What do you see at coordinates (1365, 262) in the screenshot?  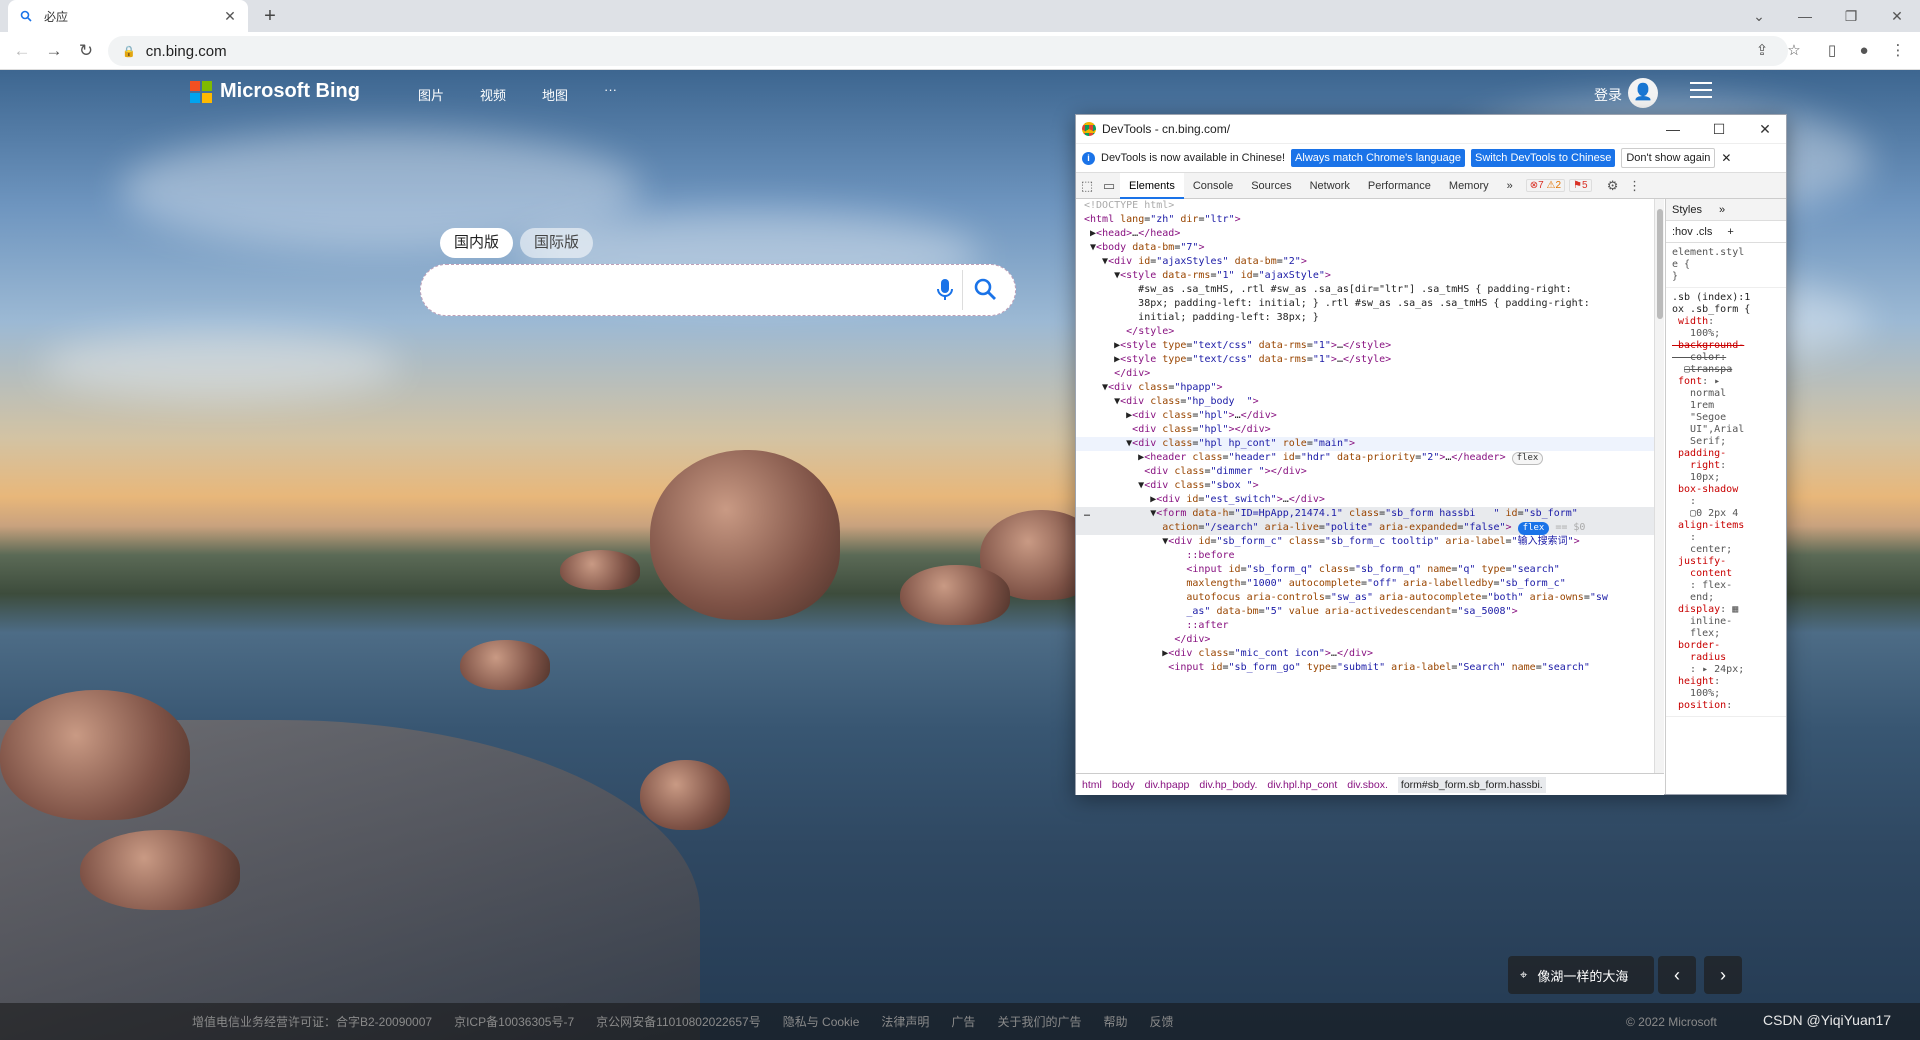 I see `dom-line: ▼<div id="ajaxStyles" data-bm="2">` at bounding box center [1365, 262].